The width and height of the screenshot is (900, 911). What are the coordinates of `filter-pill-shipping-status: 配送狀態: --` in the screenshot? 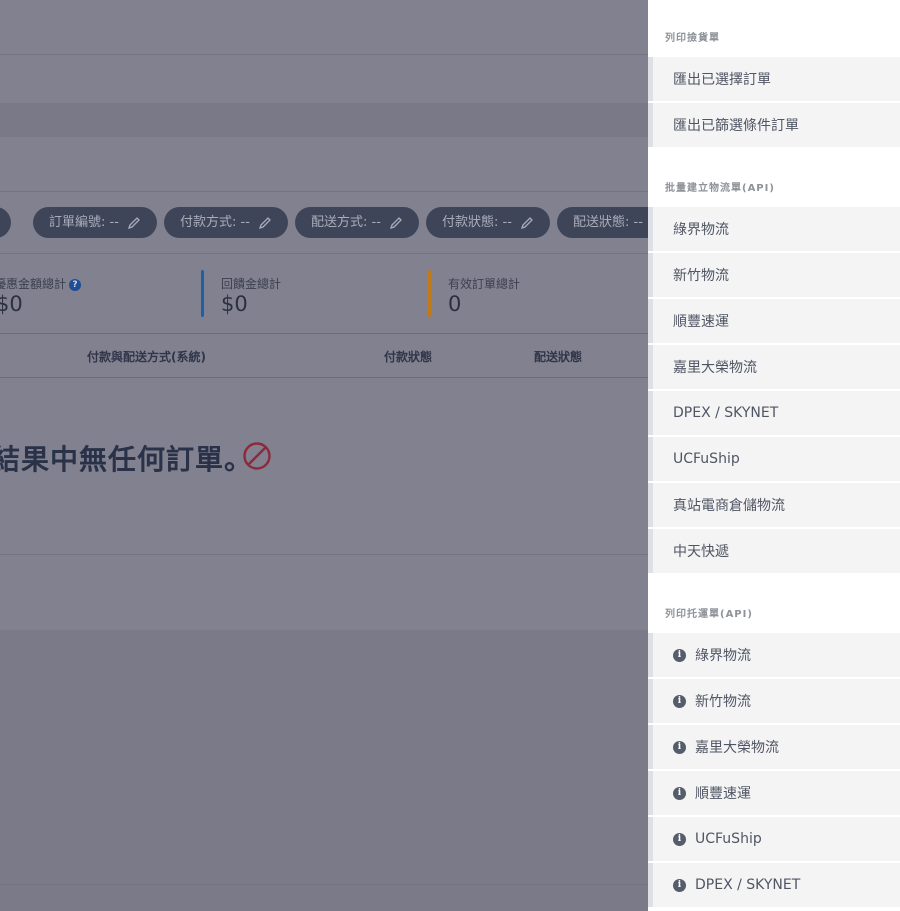 It's located at (603, 222).